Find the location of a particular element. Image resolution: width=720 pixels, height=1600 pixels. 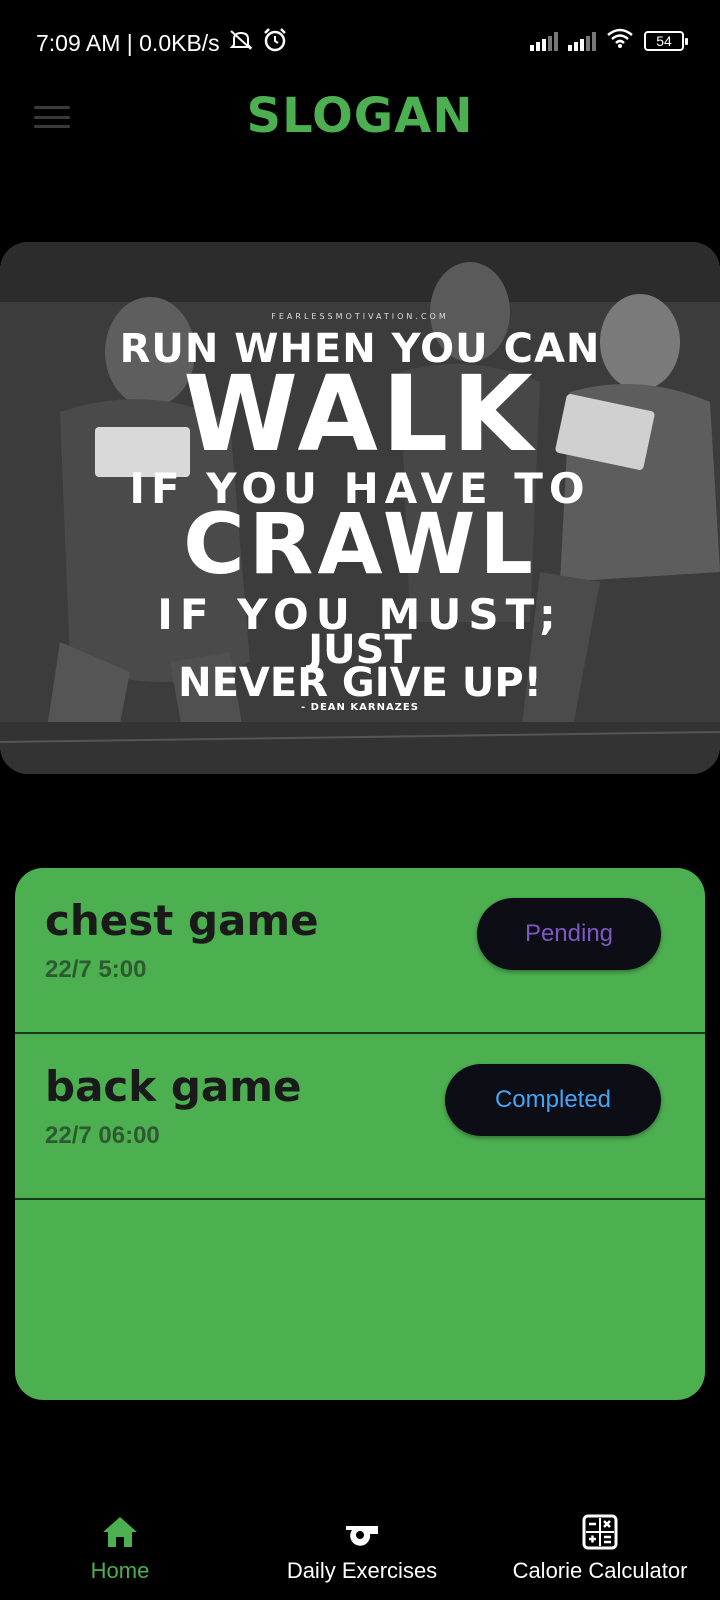

status-button: Completed is located at coordinates (553, 1100).